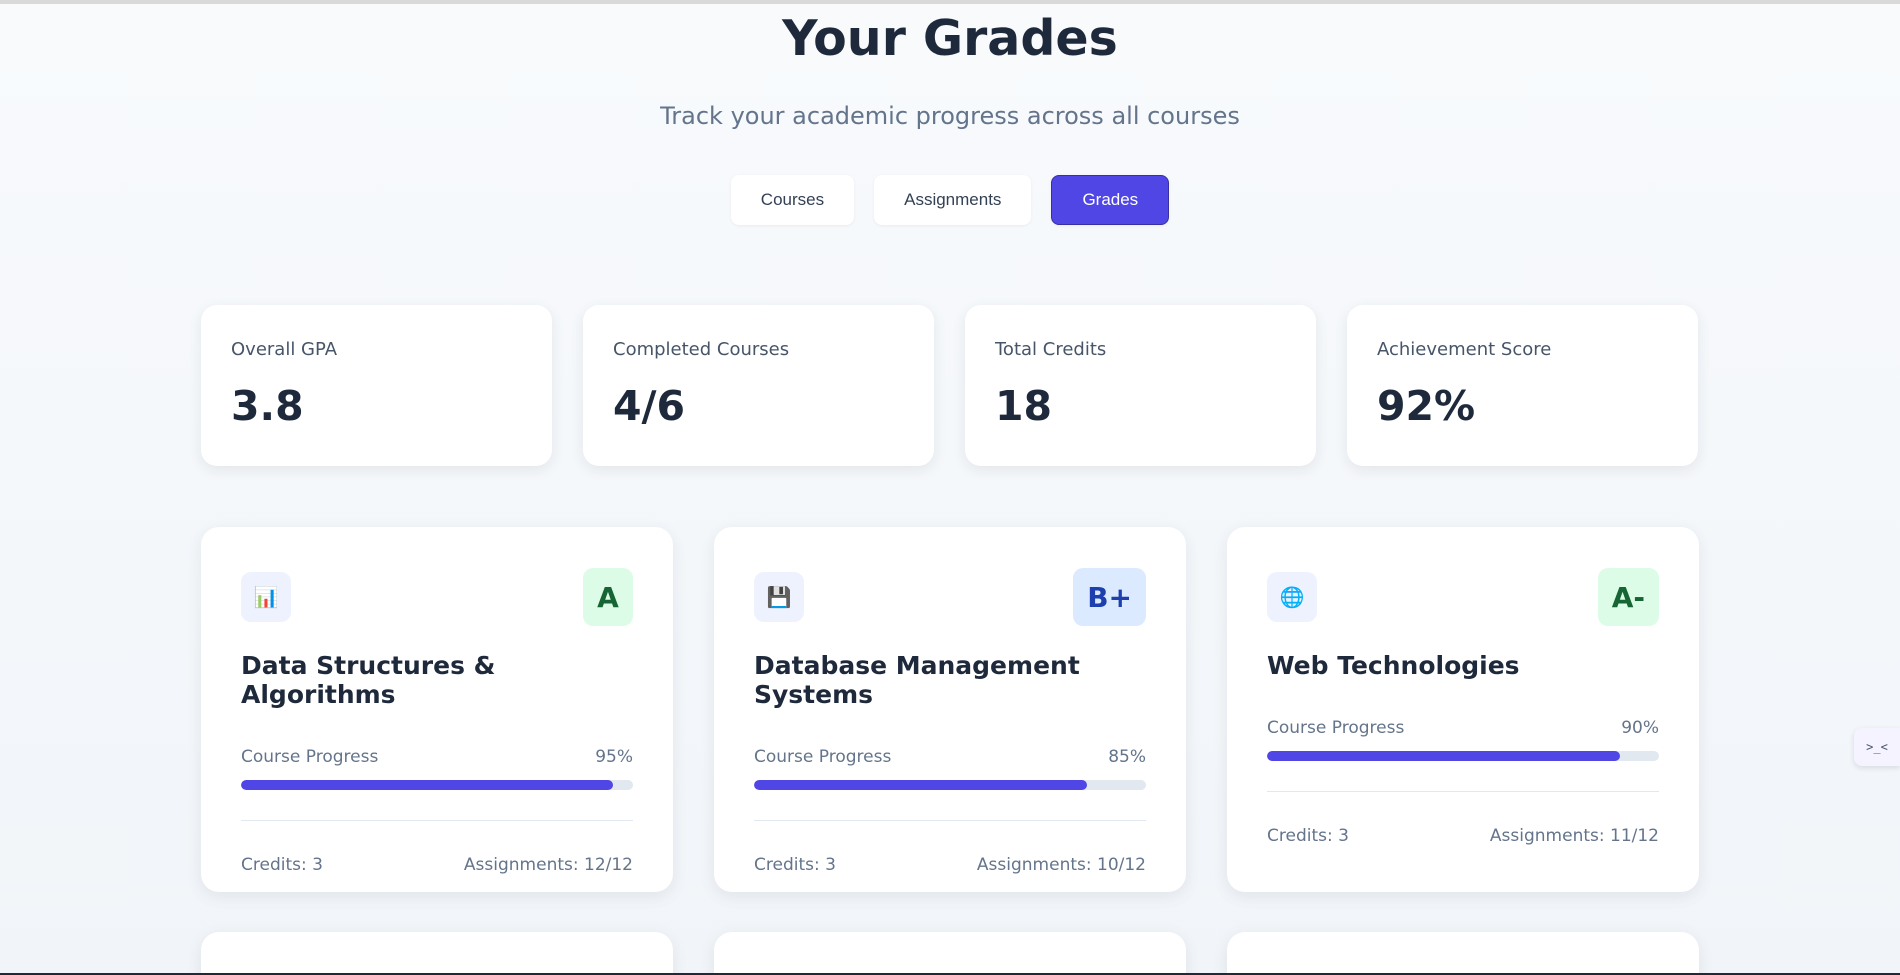  Describe the element at coordinates (266, 597) in the screenshot. I see `bar-chart-icon: 📊` at that location.